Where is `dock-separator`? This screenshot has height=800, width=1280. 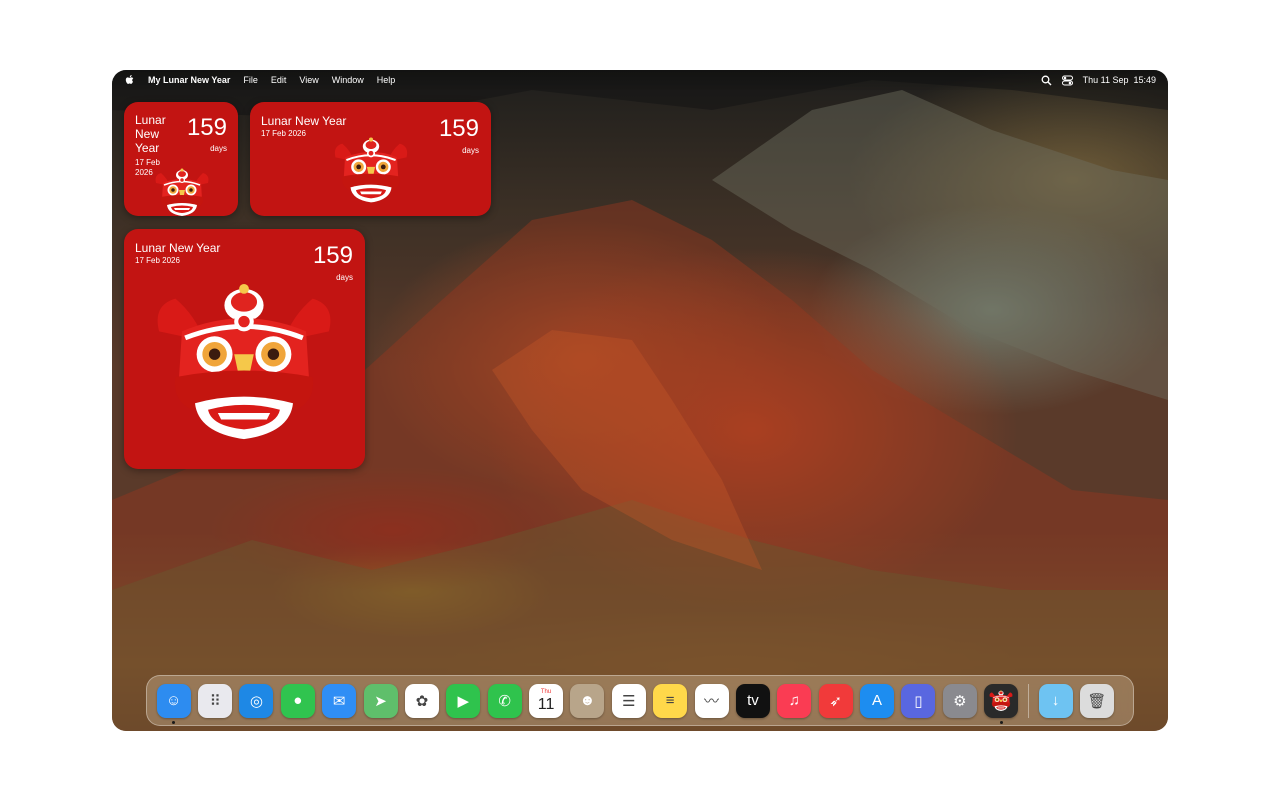
dock-separator is located at coordinates (1028, 700).